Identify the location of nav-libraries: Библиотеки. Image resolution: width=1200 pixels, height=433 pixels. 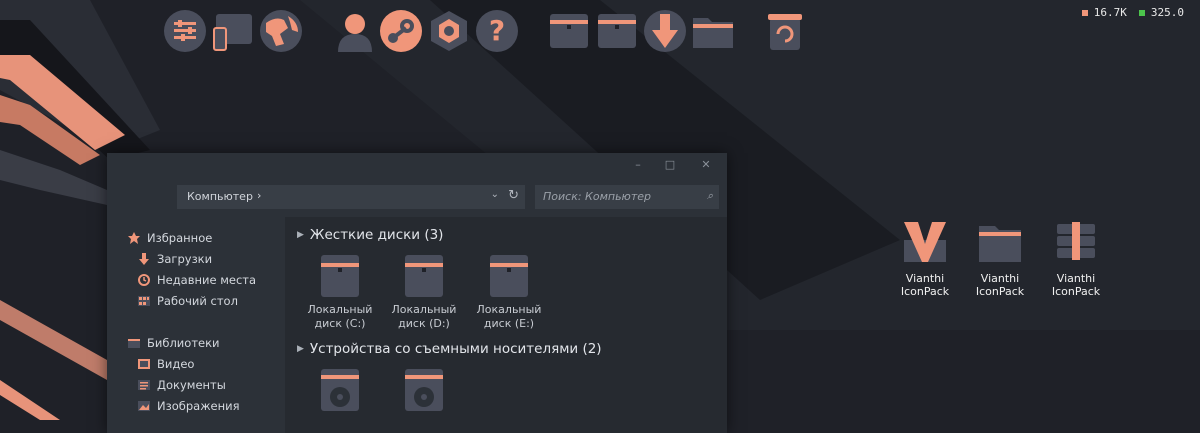
(173, 343).